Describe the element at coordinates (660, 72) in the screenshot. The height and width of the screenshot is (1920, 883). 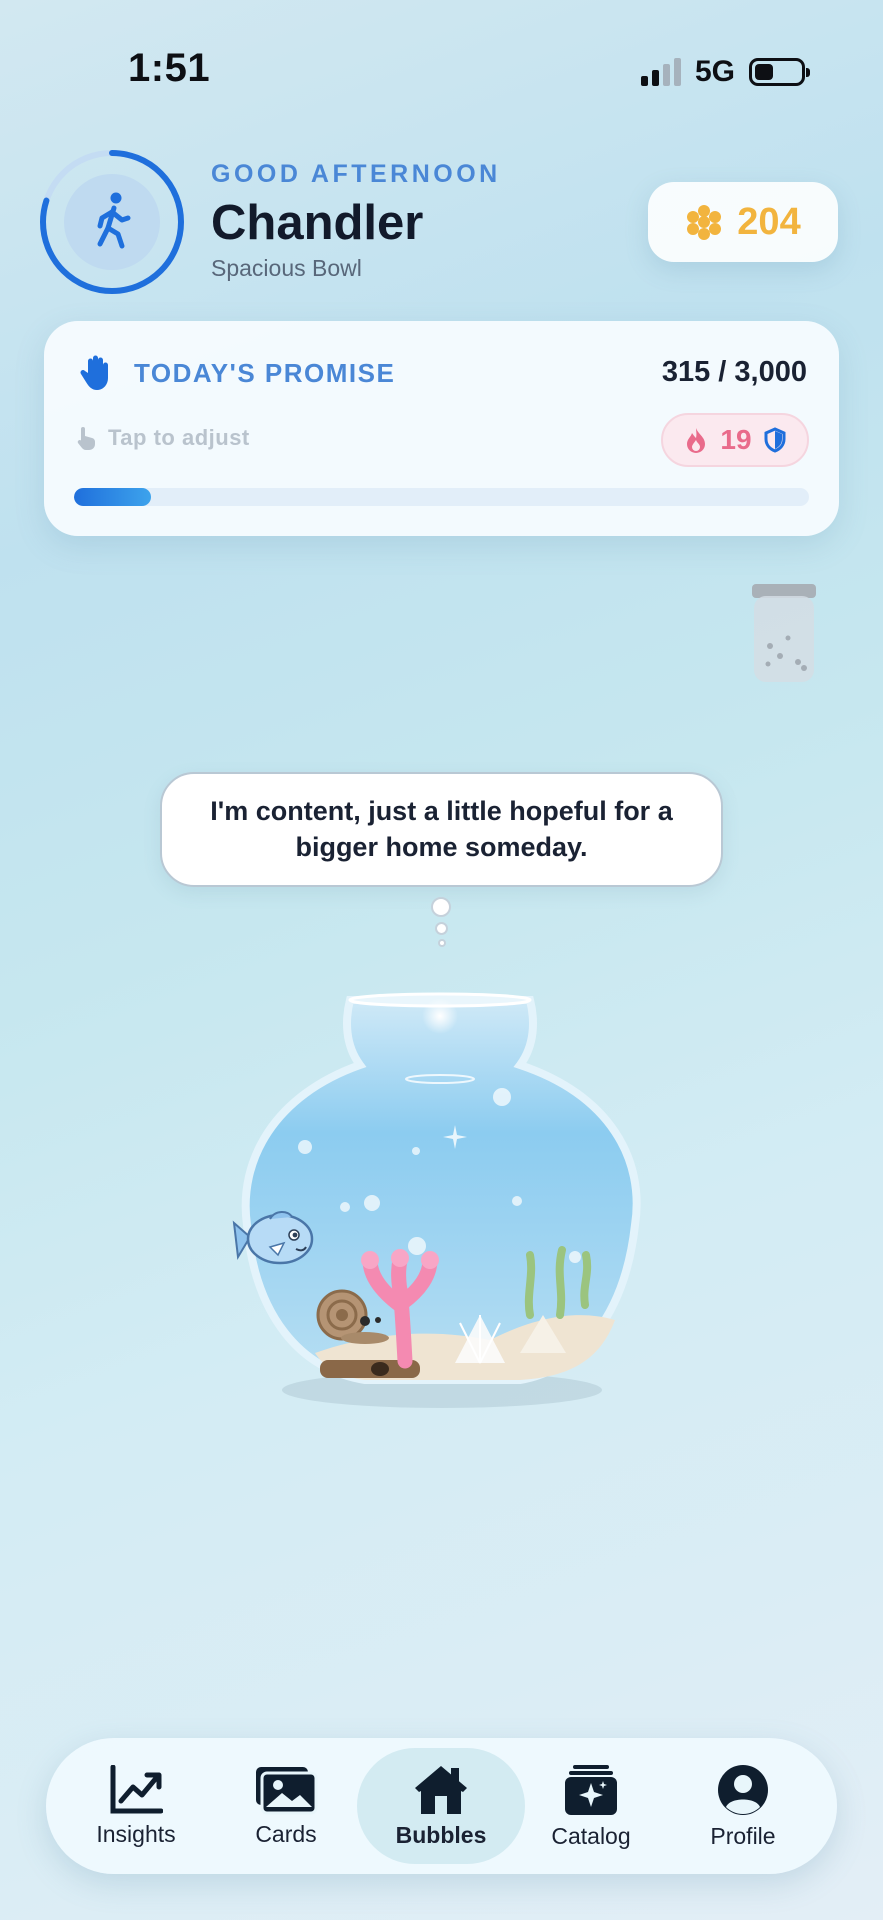
I see `cellular-signal-icon` at that location.